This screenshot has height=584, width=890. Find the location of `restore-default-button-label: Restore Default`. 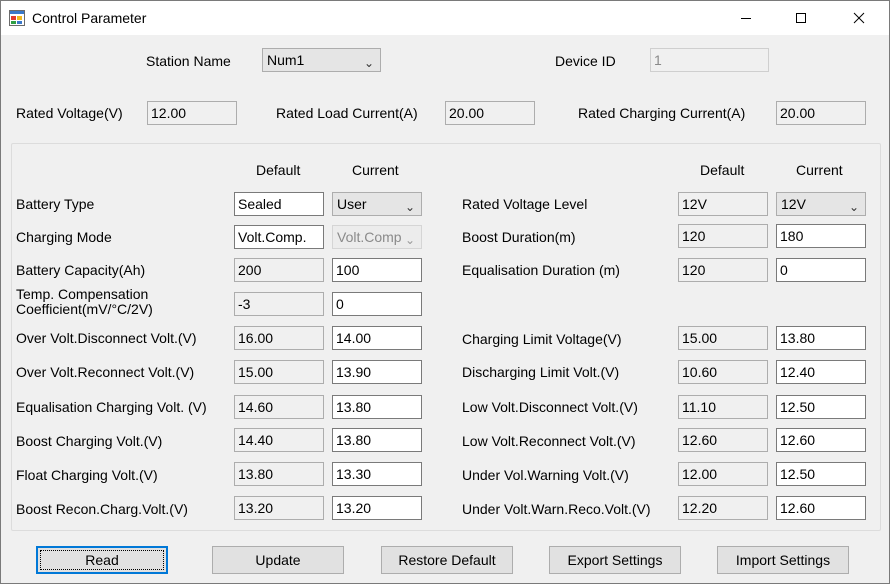

restore-default-button-label: Restore Default is located at coordinates (447, 560).